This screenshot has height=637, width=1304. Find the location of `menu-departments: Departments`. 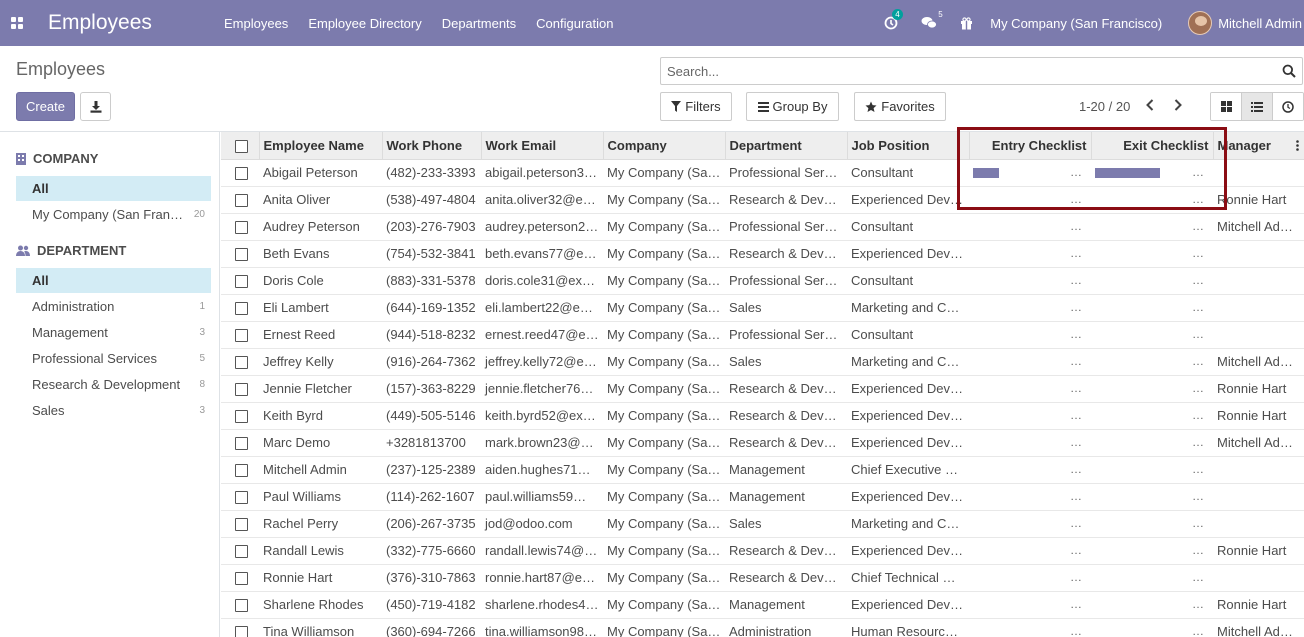

menu-departments: Departments is located at coordinates (479, 23).